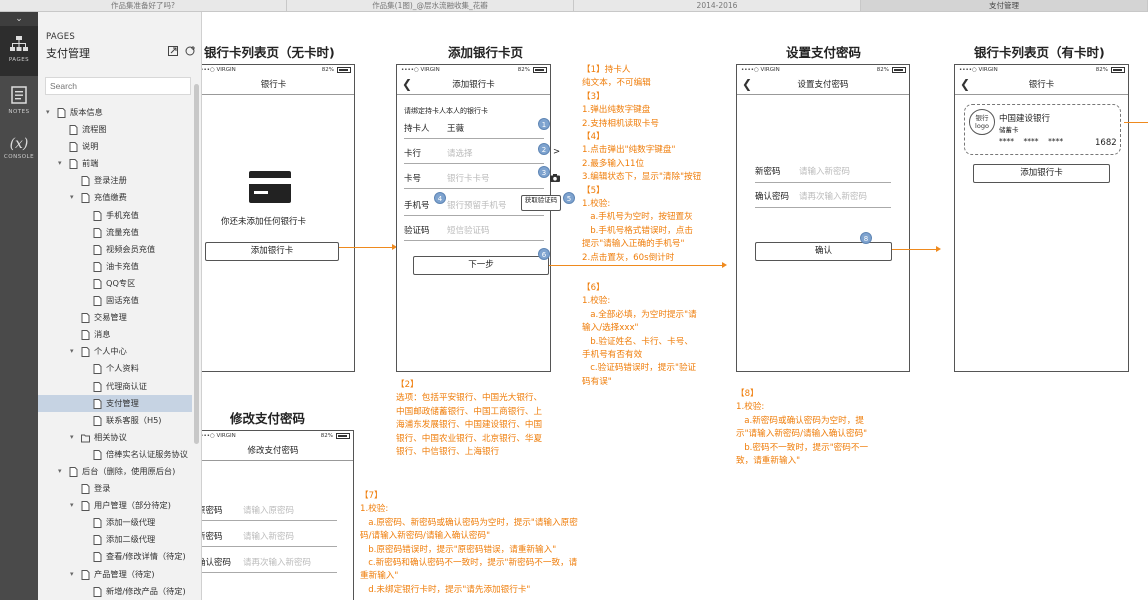  What do you see at coordinates (115, 556) in the screenshot?
I see `tree-item: 查看/修改详情（待定)` at bounding box center [115, 556].